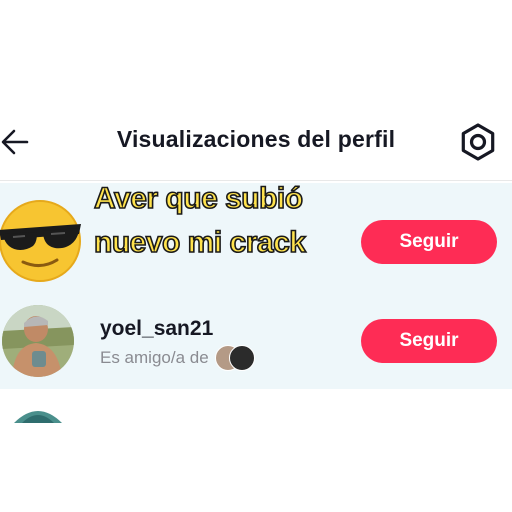 The height and width of the screenshot is (512, 512). Describe the element at coordinates (241, 358) in the screenshot. I see `mini-avatar` at that location.